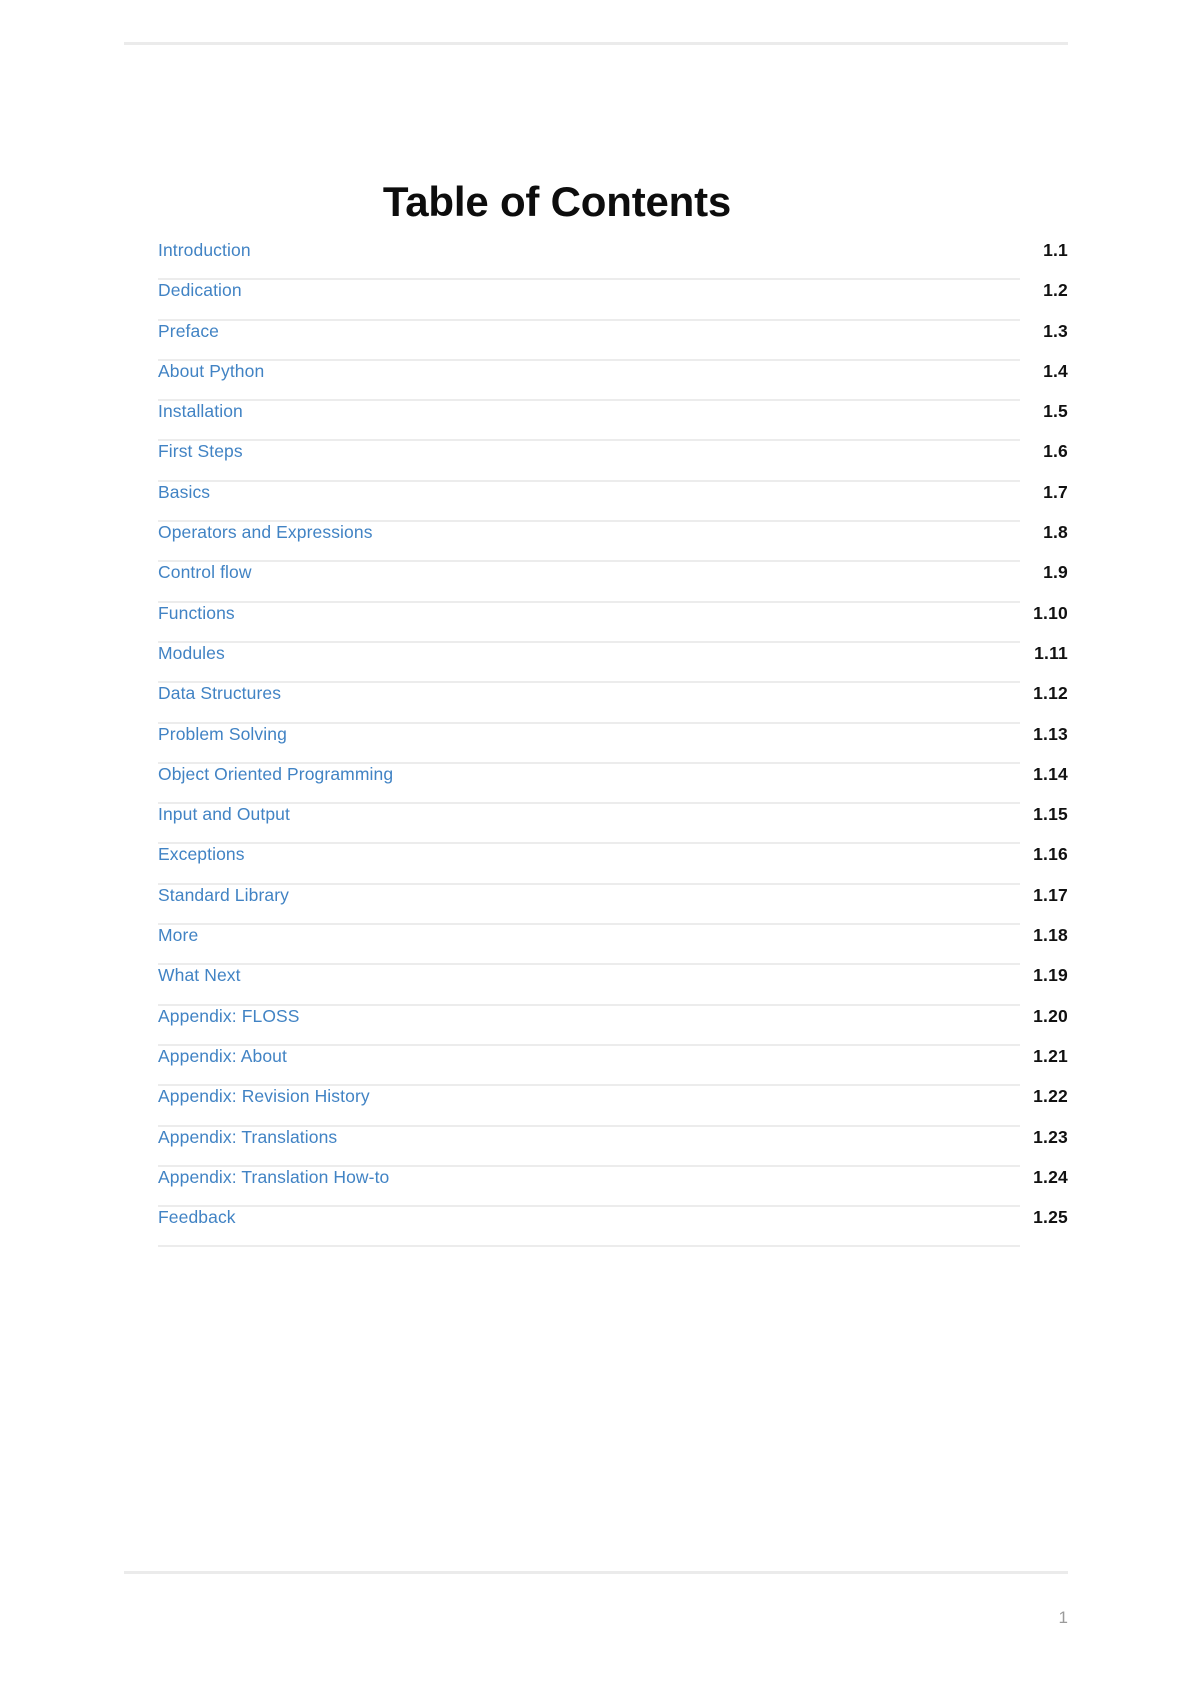  Describe the element at coordinates (184, 492) in the screenshot. I see `toc-entry-link: Basics` at that location.